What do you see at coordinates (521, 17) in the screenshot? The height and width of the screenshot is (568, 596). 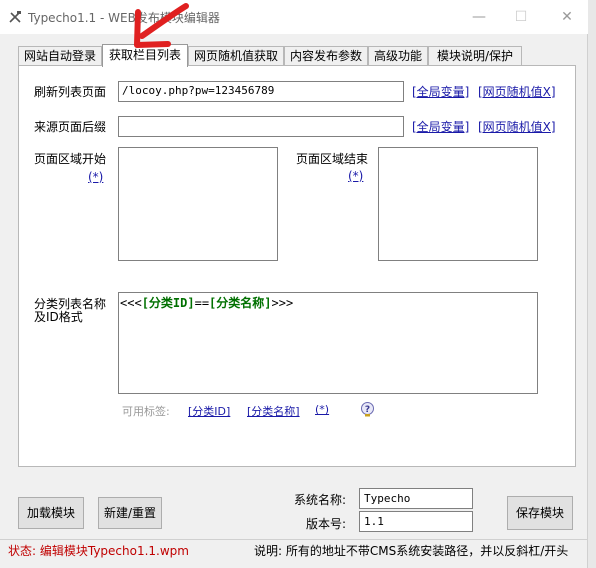 I see `maximize-button: ☐` at bounding box center [521, 17].